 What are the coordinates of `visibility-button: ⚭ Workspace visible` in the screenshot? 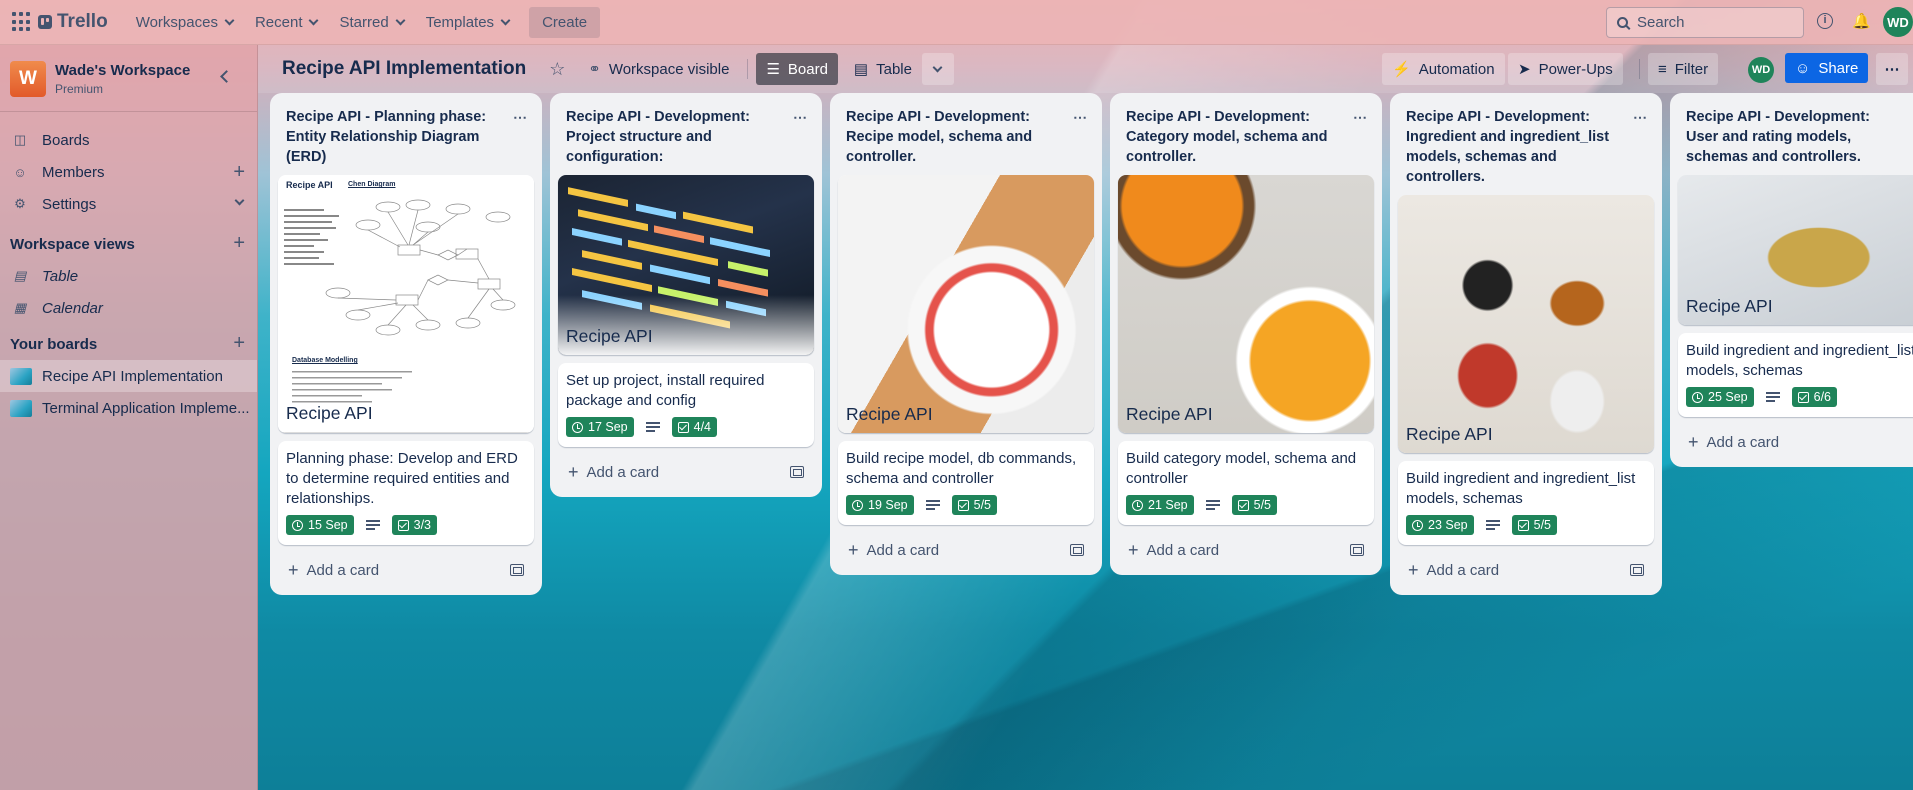 It's located at (658, 69).